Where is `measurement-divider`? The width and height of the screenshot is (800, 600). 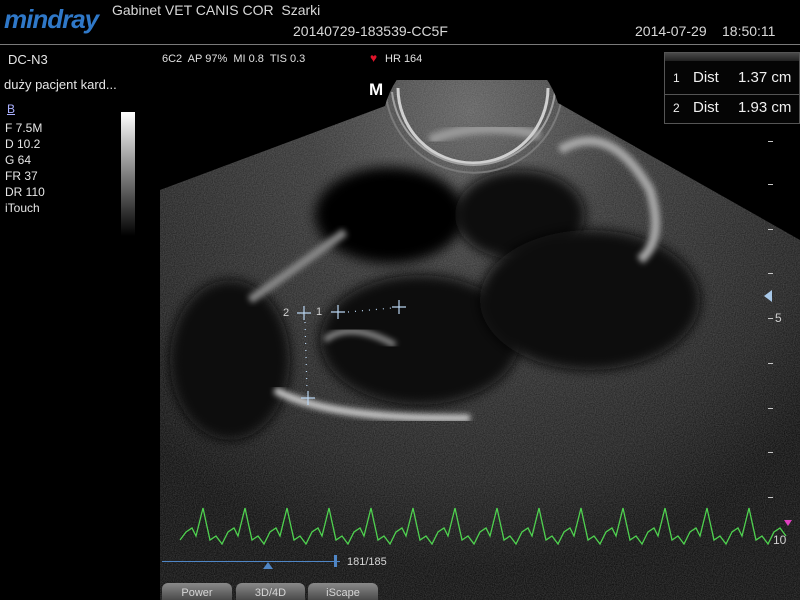
measurement-divider is located at coordinates (732, 94).